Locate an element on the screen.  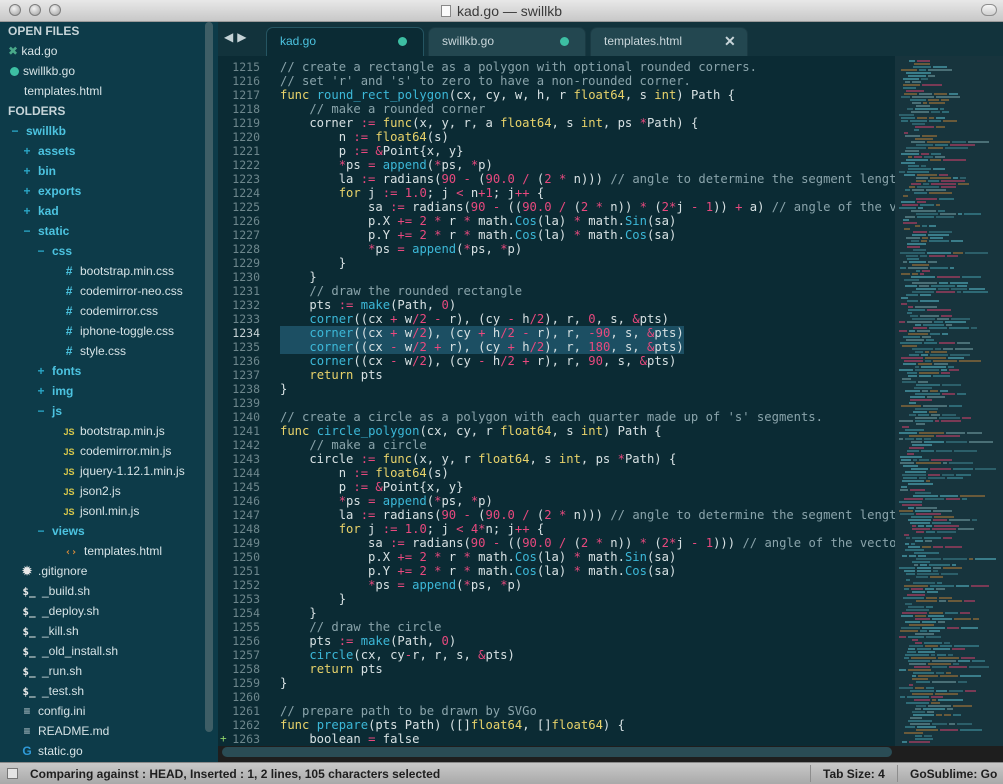
tree-item: $_ _run.sh is located at coordinates (51, 671).